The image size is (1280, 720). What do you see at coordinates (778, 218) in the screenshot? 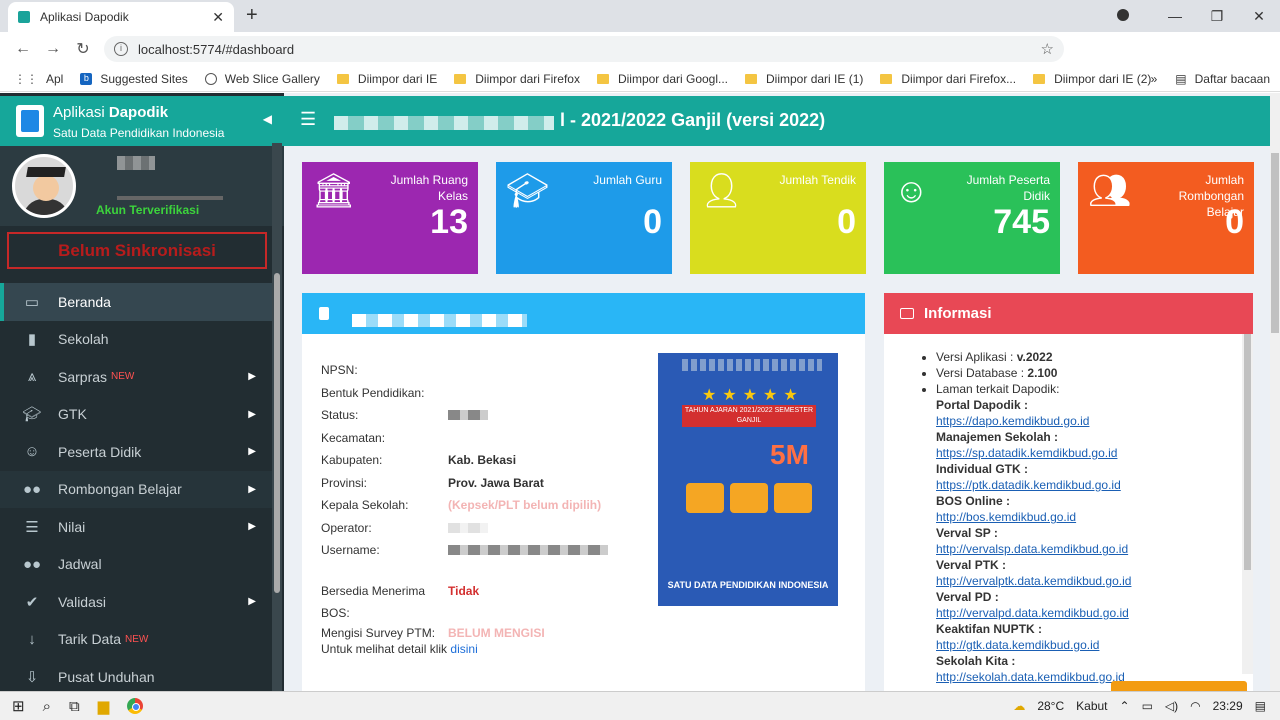
I see `stat-tendik: 👤︎ Jumlah Tendik 0` at bounding box center [778, 218].